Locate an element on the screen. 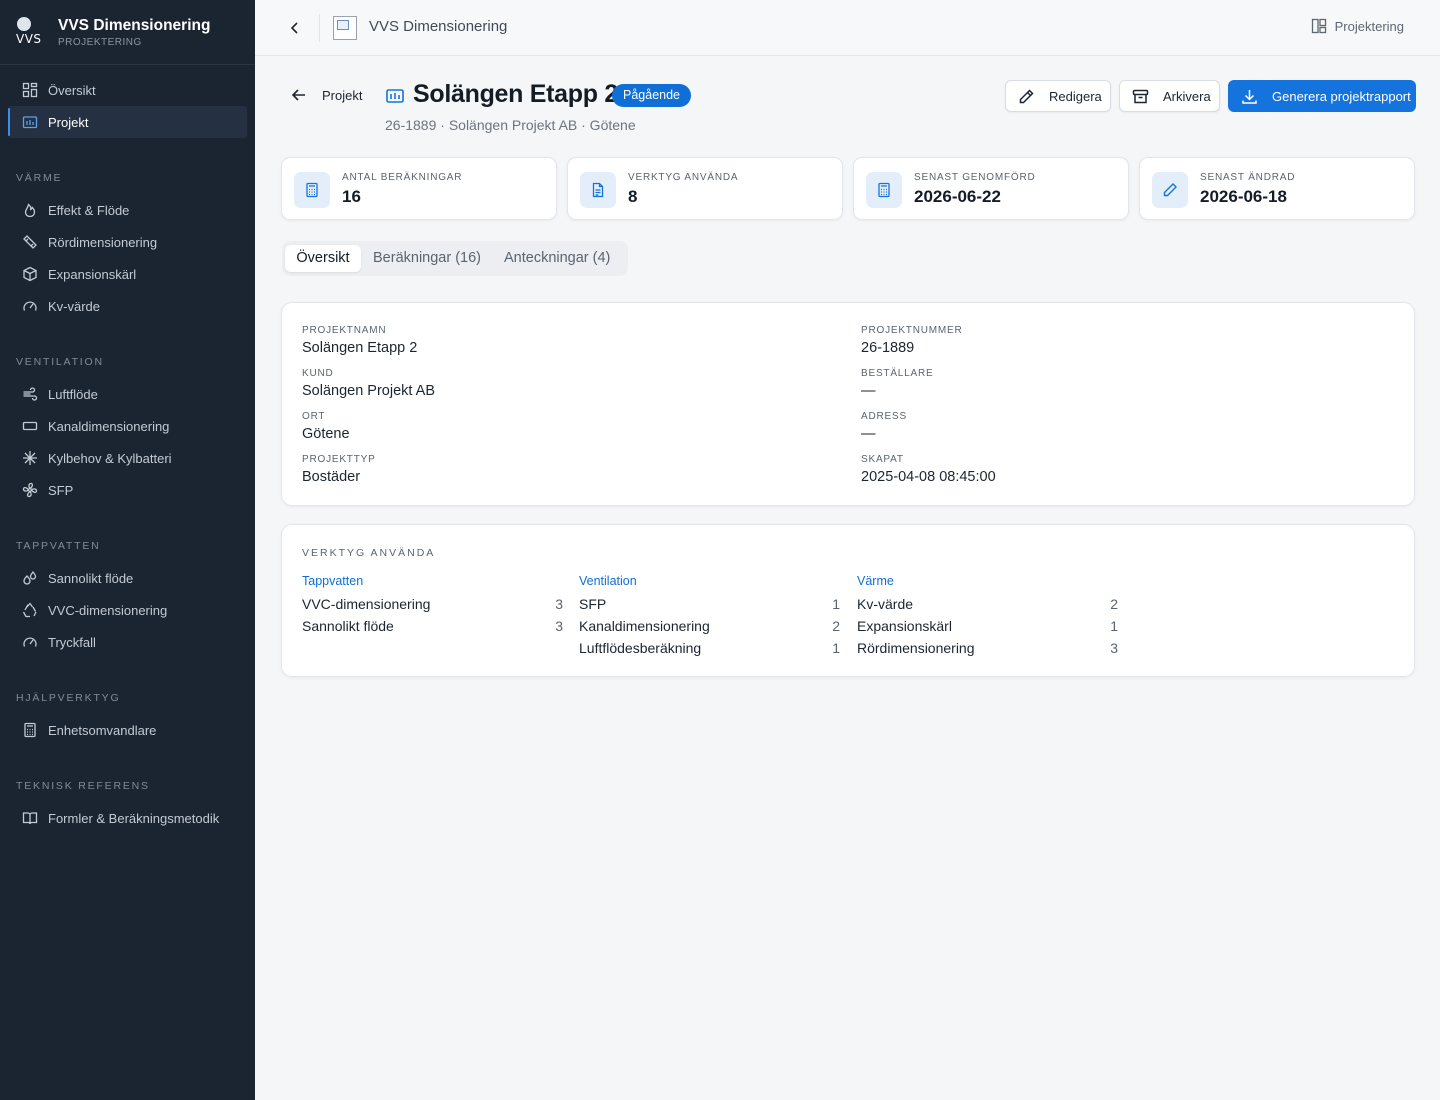 The height and width of the screenshot is (1100, 1440). page-subtitle: 26-1889 · Solängen Projekt AB · Götene is located at coordinates (510, 125).